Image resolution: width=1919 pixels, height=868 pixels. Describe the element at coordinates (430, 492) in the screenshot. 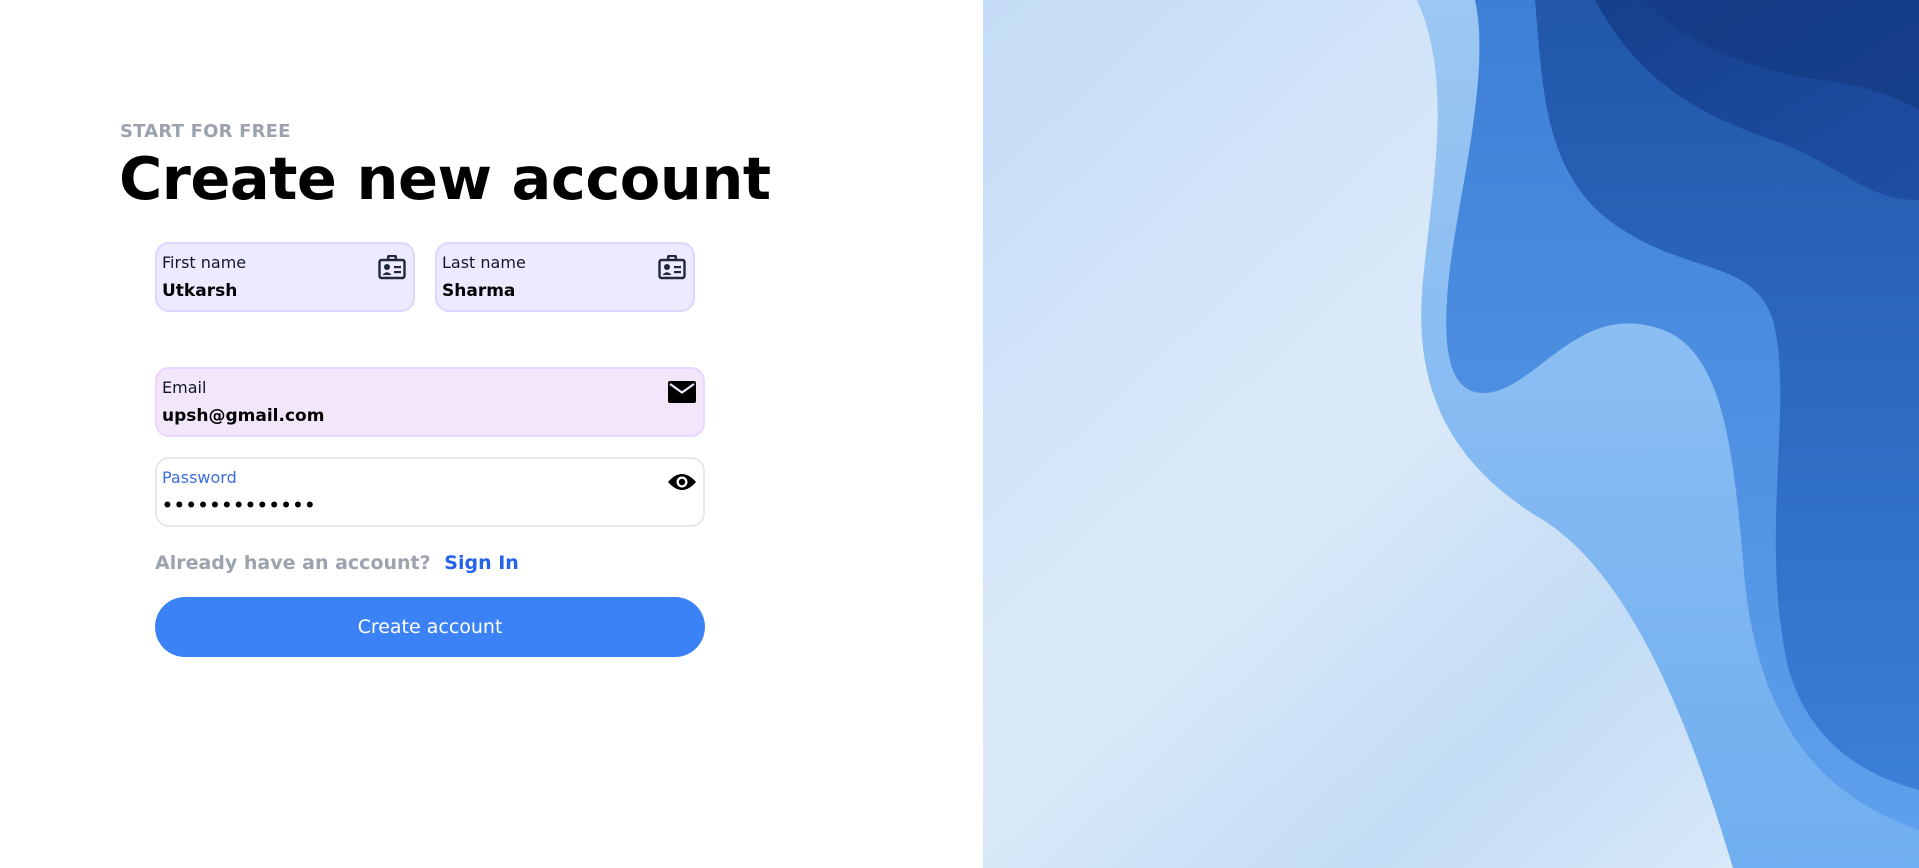

I see `password-field: Password` at that location.